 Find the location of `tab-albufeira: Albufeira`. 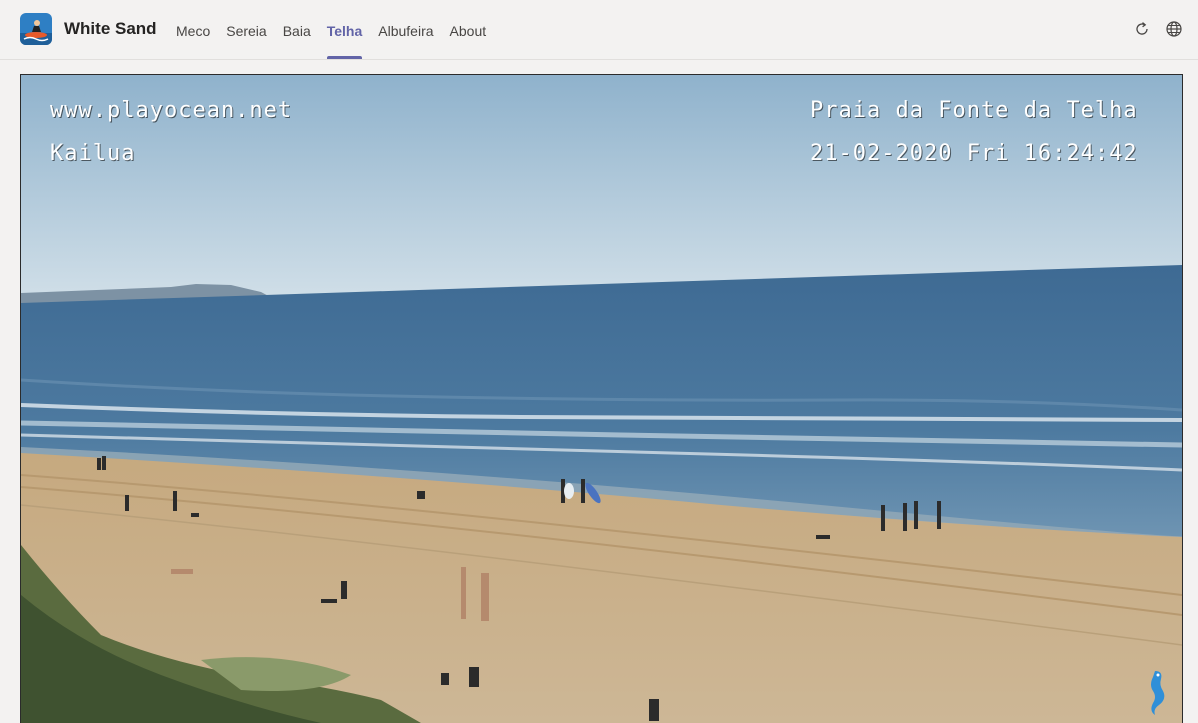

tab-albufeira: Albufeira is located at coordinates (405, 29).